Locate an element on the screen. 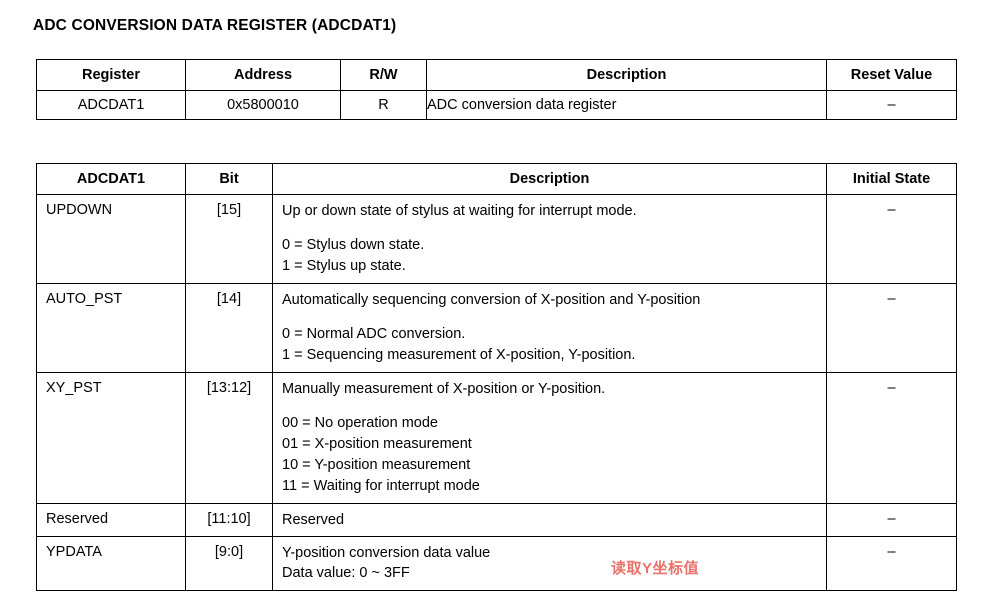 This screenshot has width=987, height=597. cell-field-name: XY_PST is located at coordinates (111, 438).